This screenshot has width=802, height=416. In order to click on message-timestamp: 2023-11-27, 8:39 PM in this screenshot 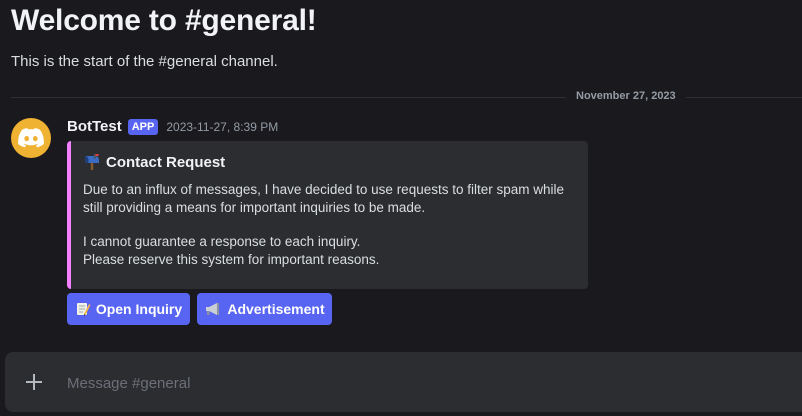, I will do `click(222, 127)`.